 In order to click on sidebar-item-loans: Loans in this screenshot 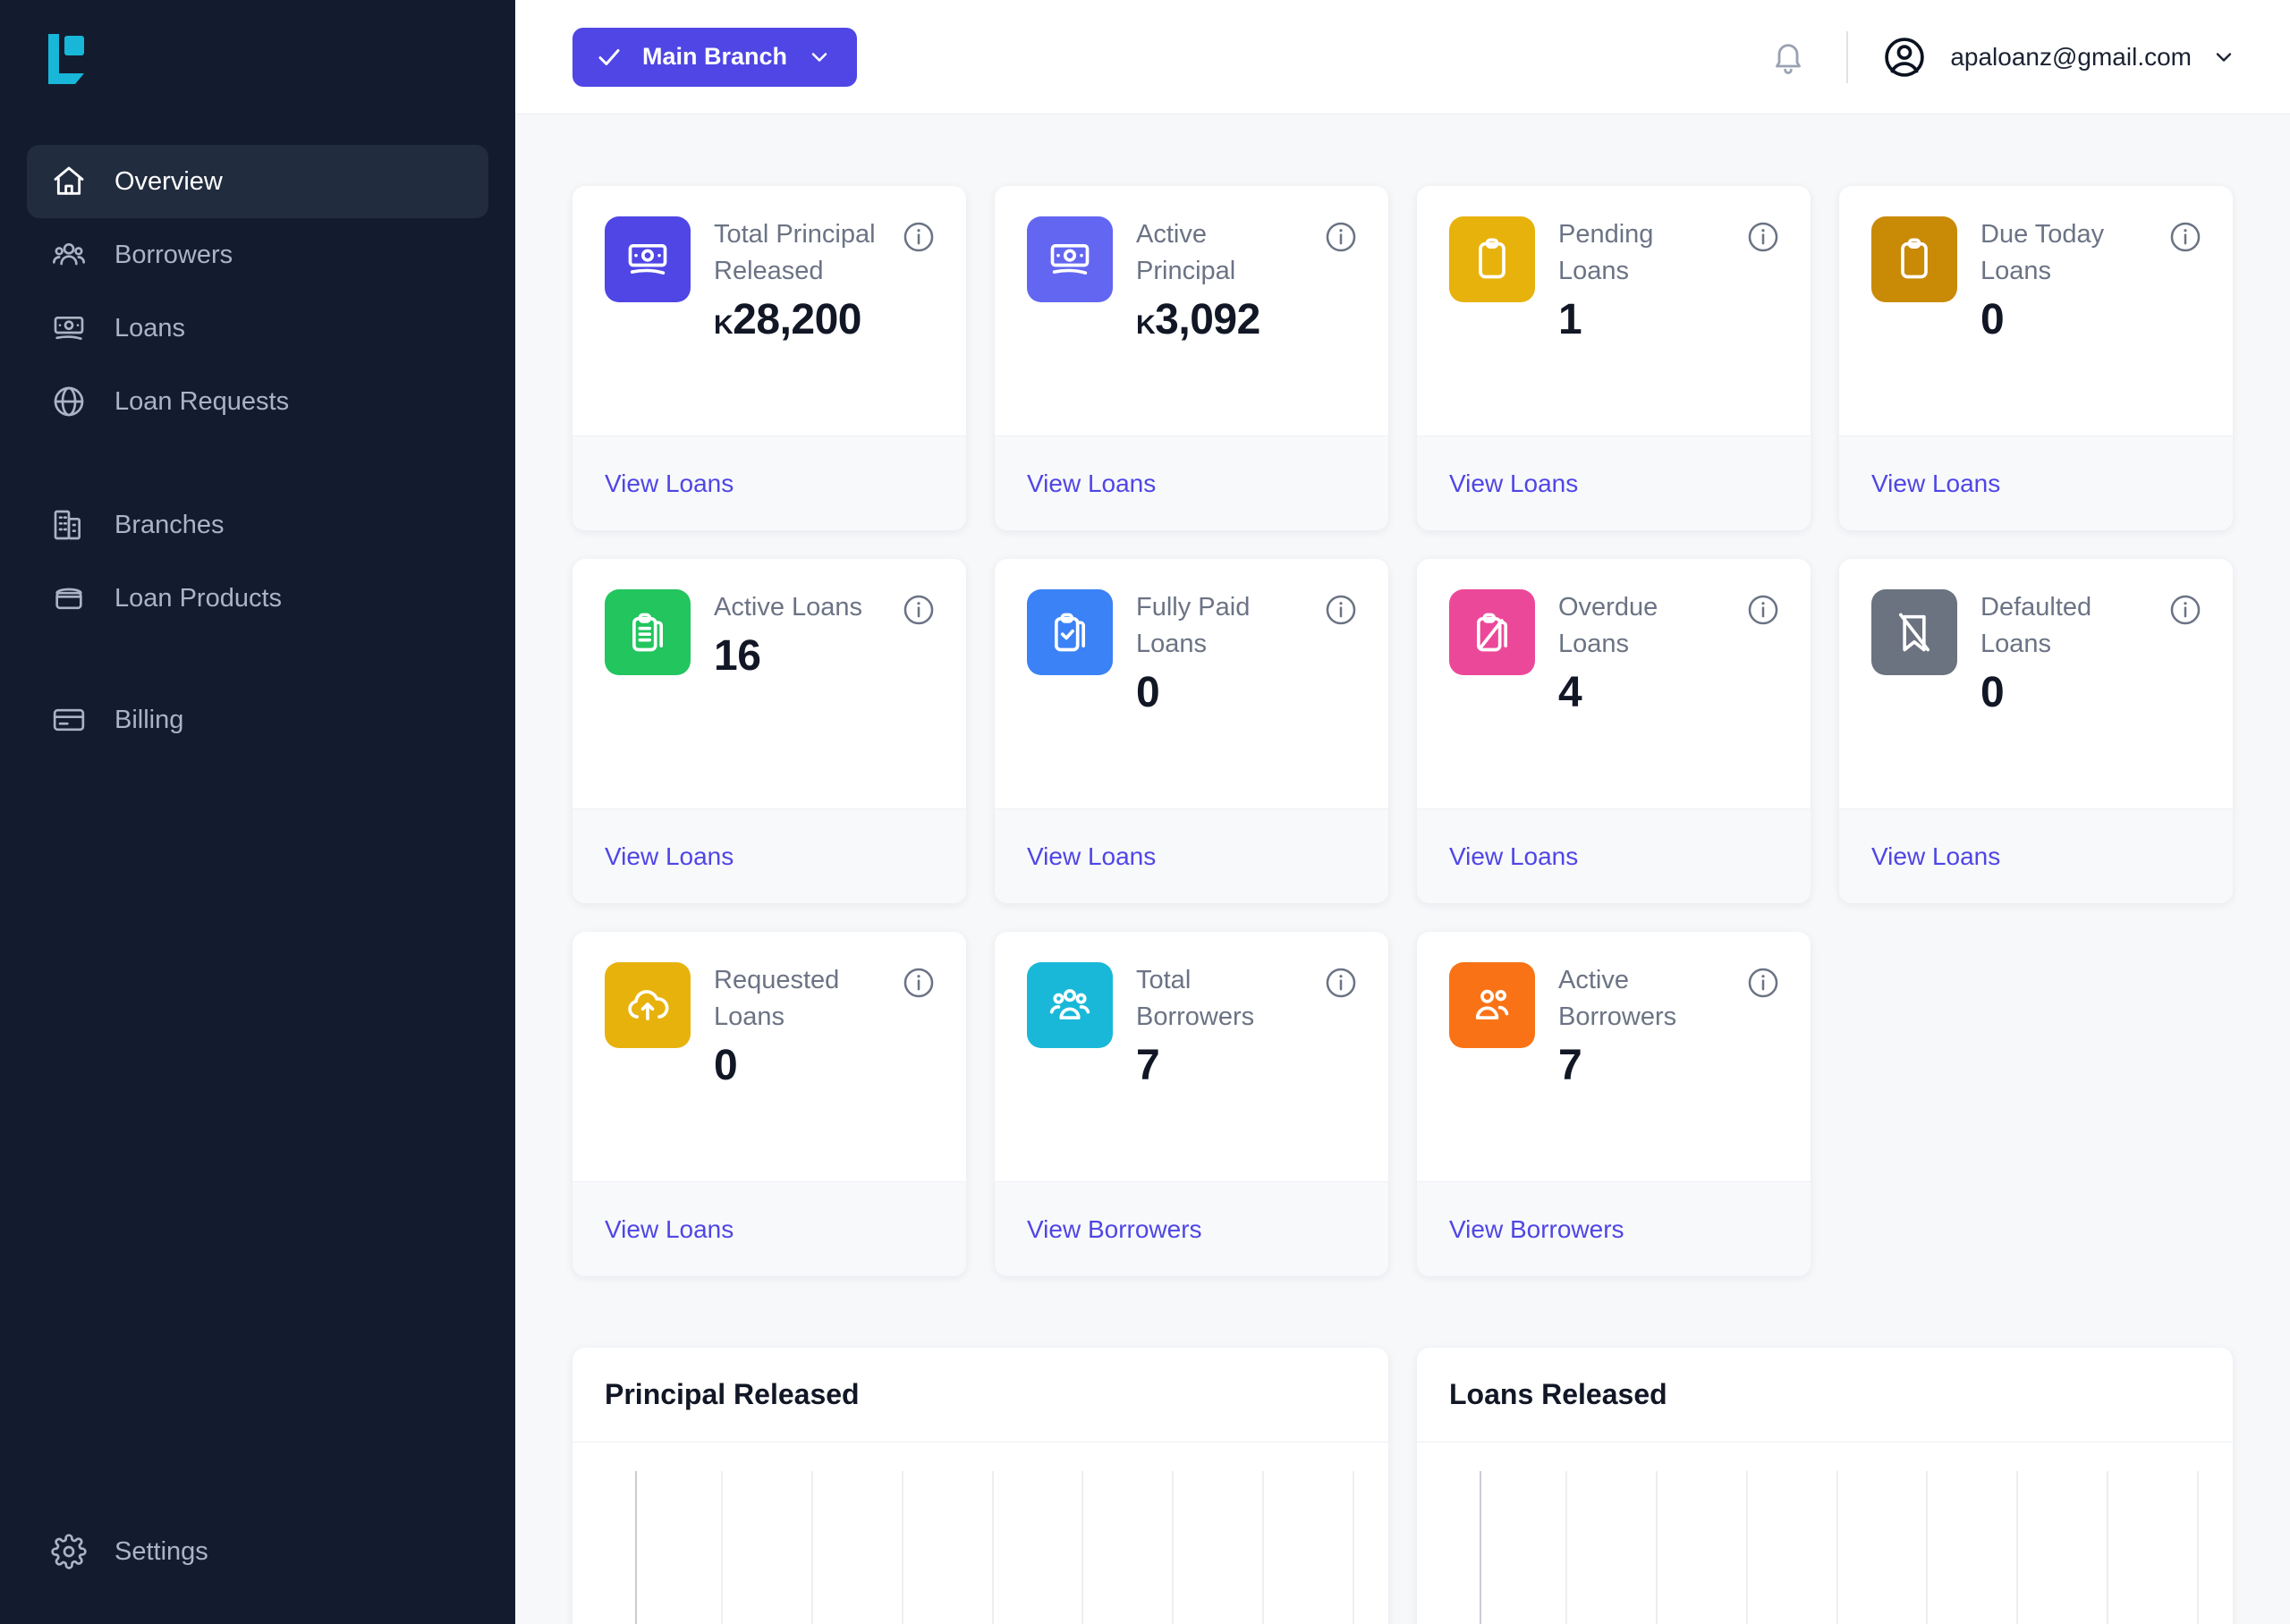, I will do `click(257, 328)`.